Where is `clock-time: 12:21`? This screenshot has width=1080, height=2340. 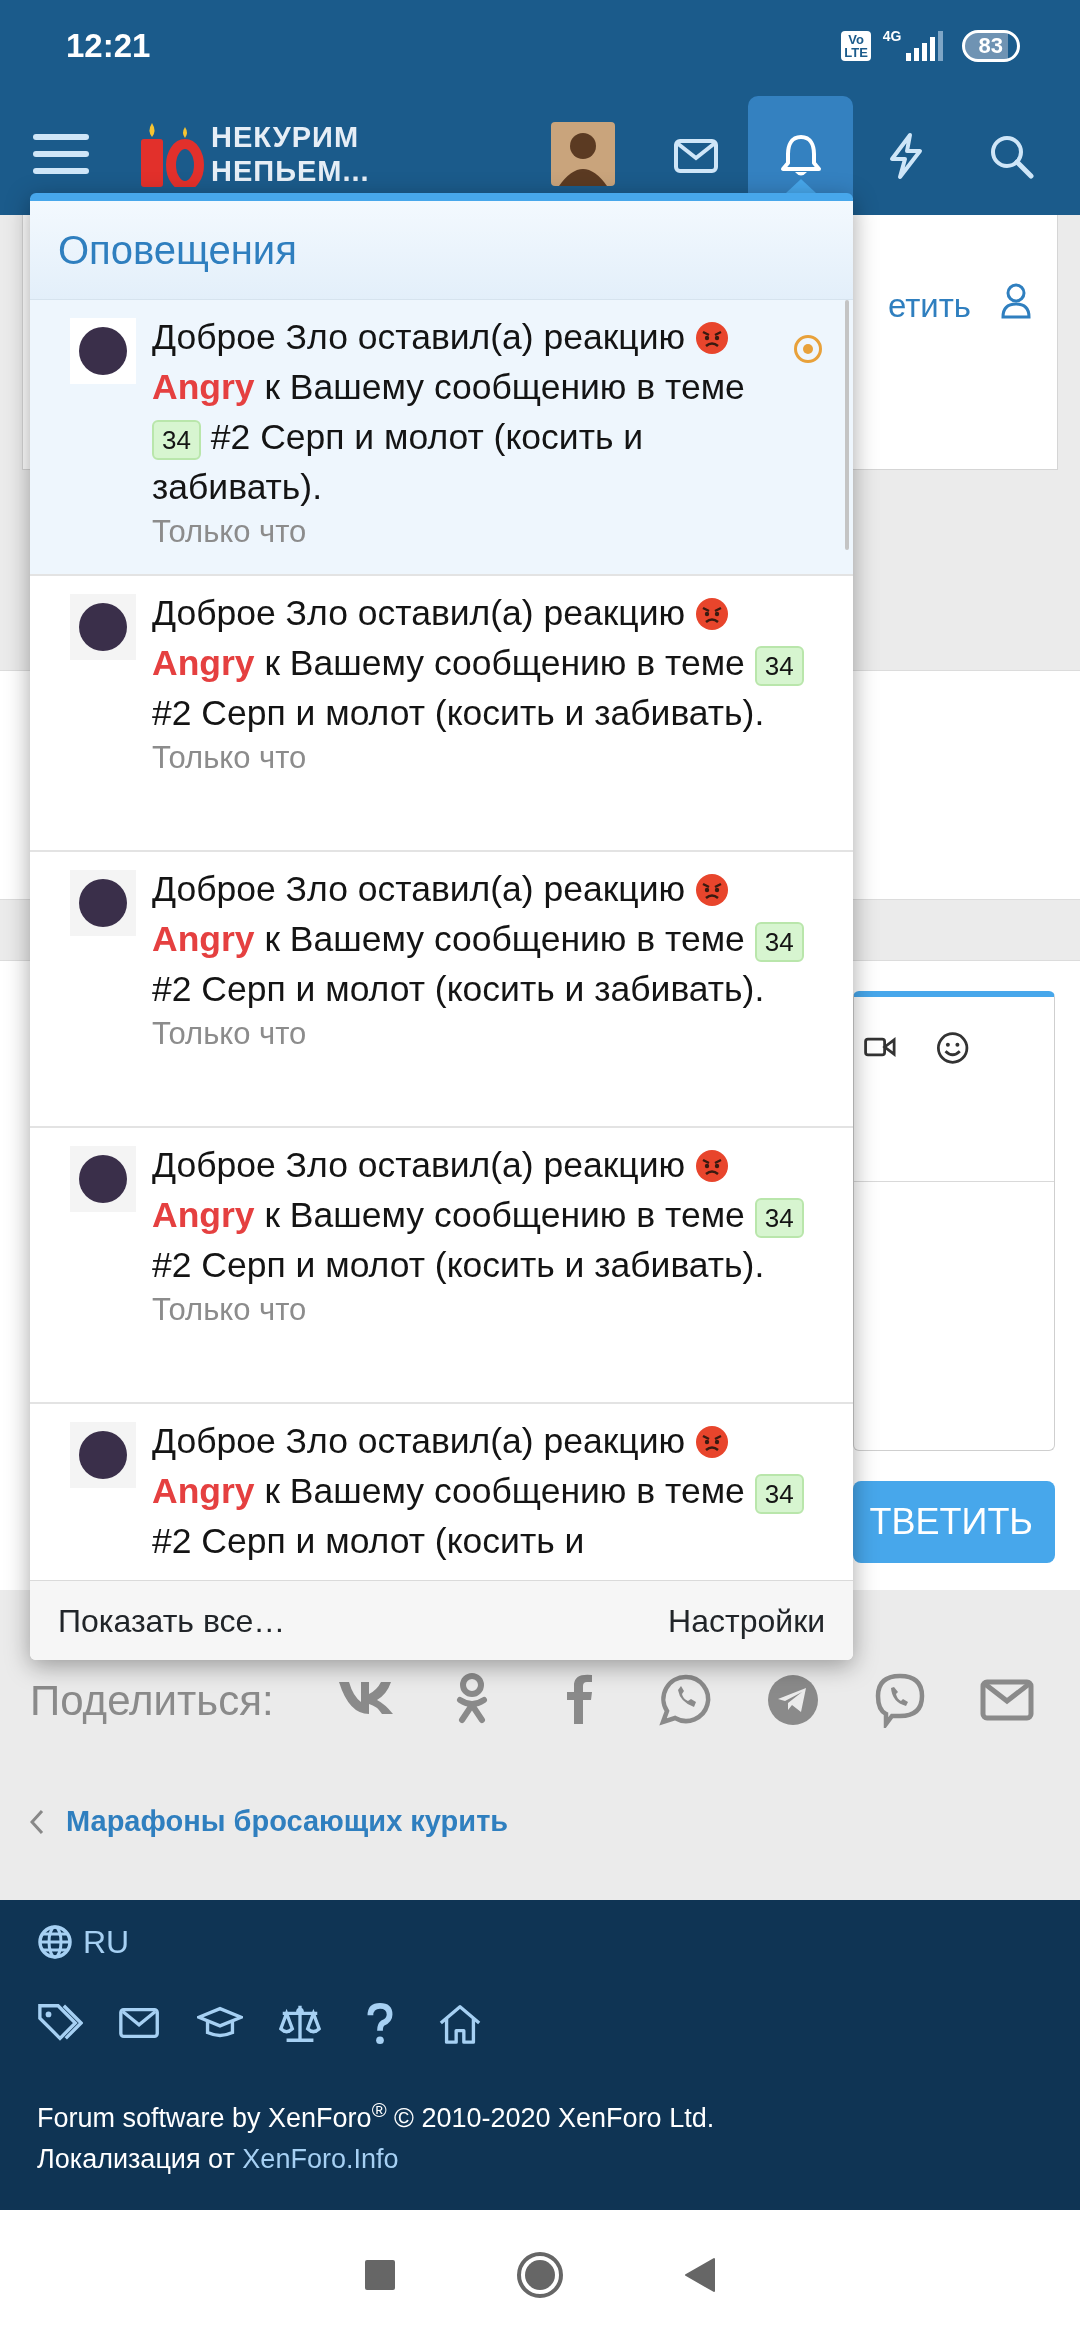 clock-time: 12:21 is located at coordinates (108, 46).